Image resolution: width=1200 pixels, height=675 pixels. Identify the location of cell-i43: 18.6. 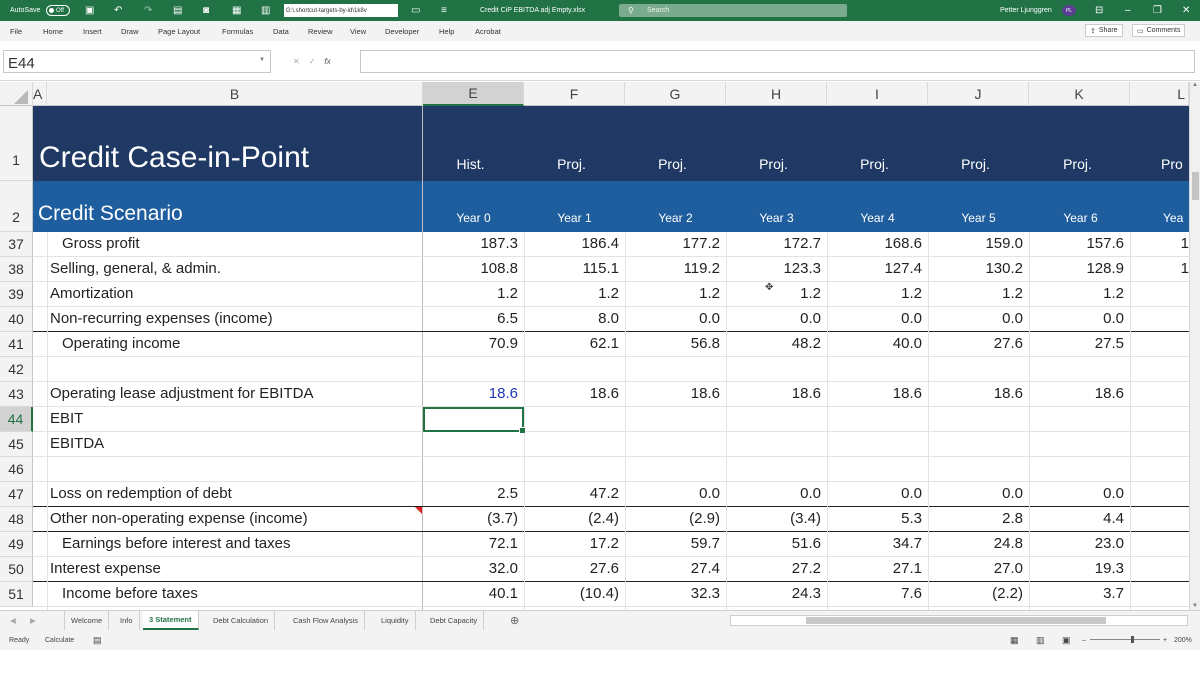
(872, 393).